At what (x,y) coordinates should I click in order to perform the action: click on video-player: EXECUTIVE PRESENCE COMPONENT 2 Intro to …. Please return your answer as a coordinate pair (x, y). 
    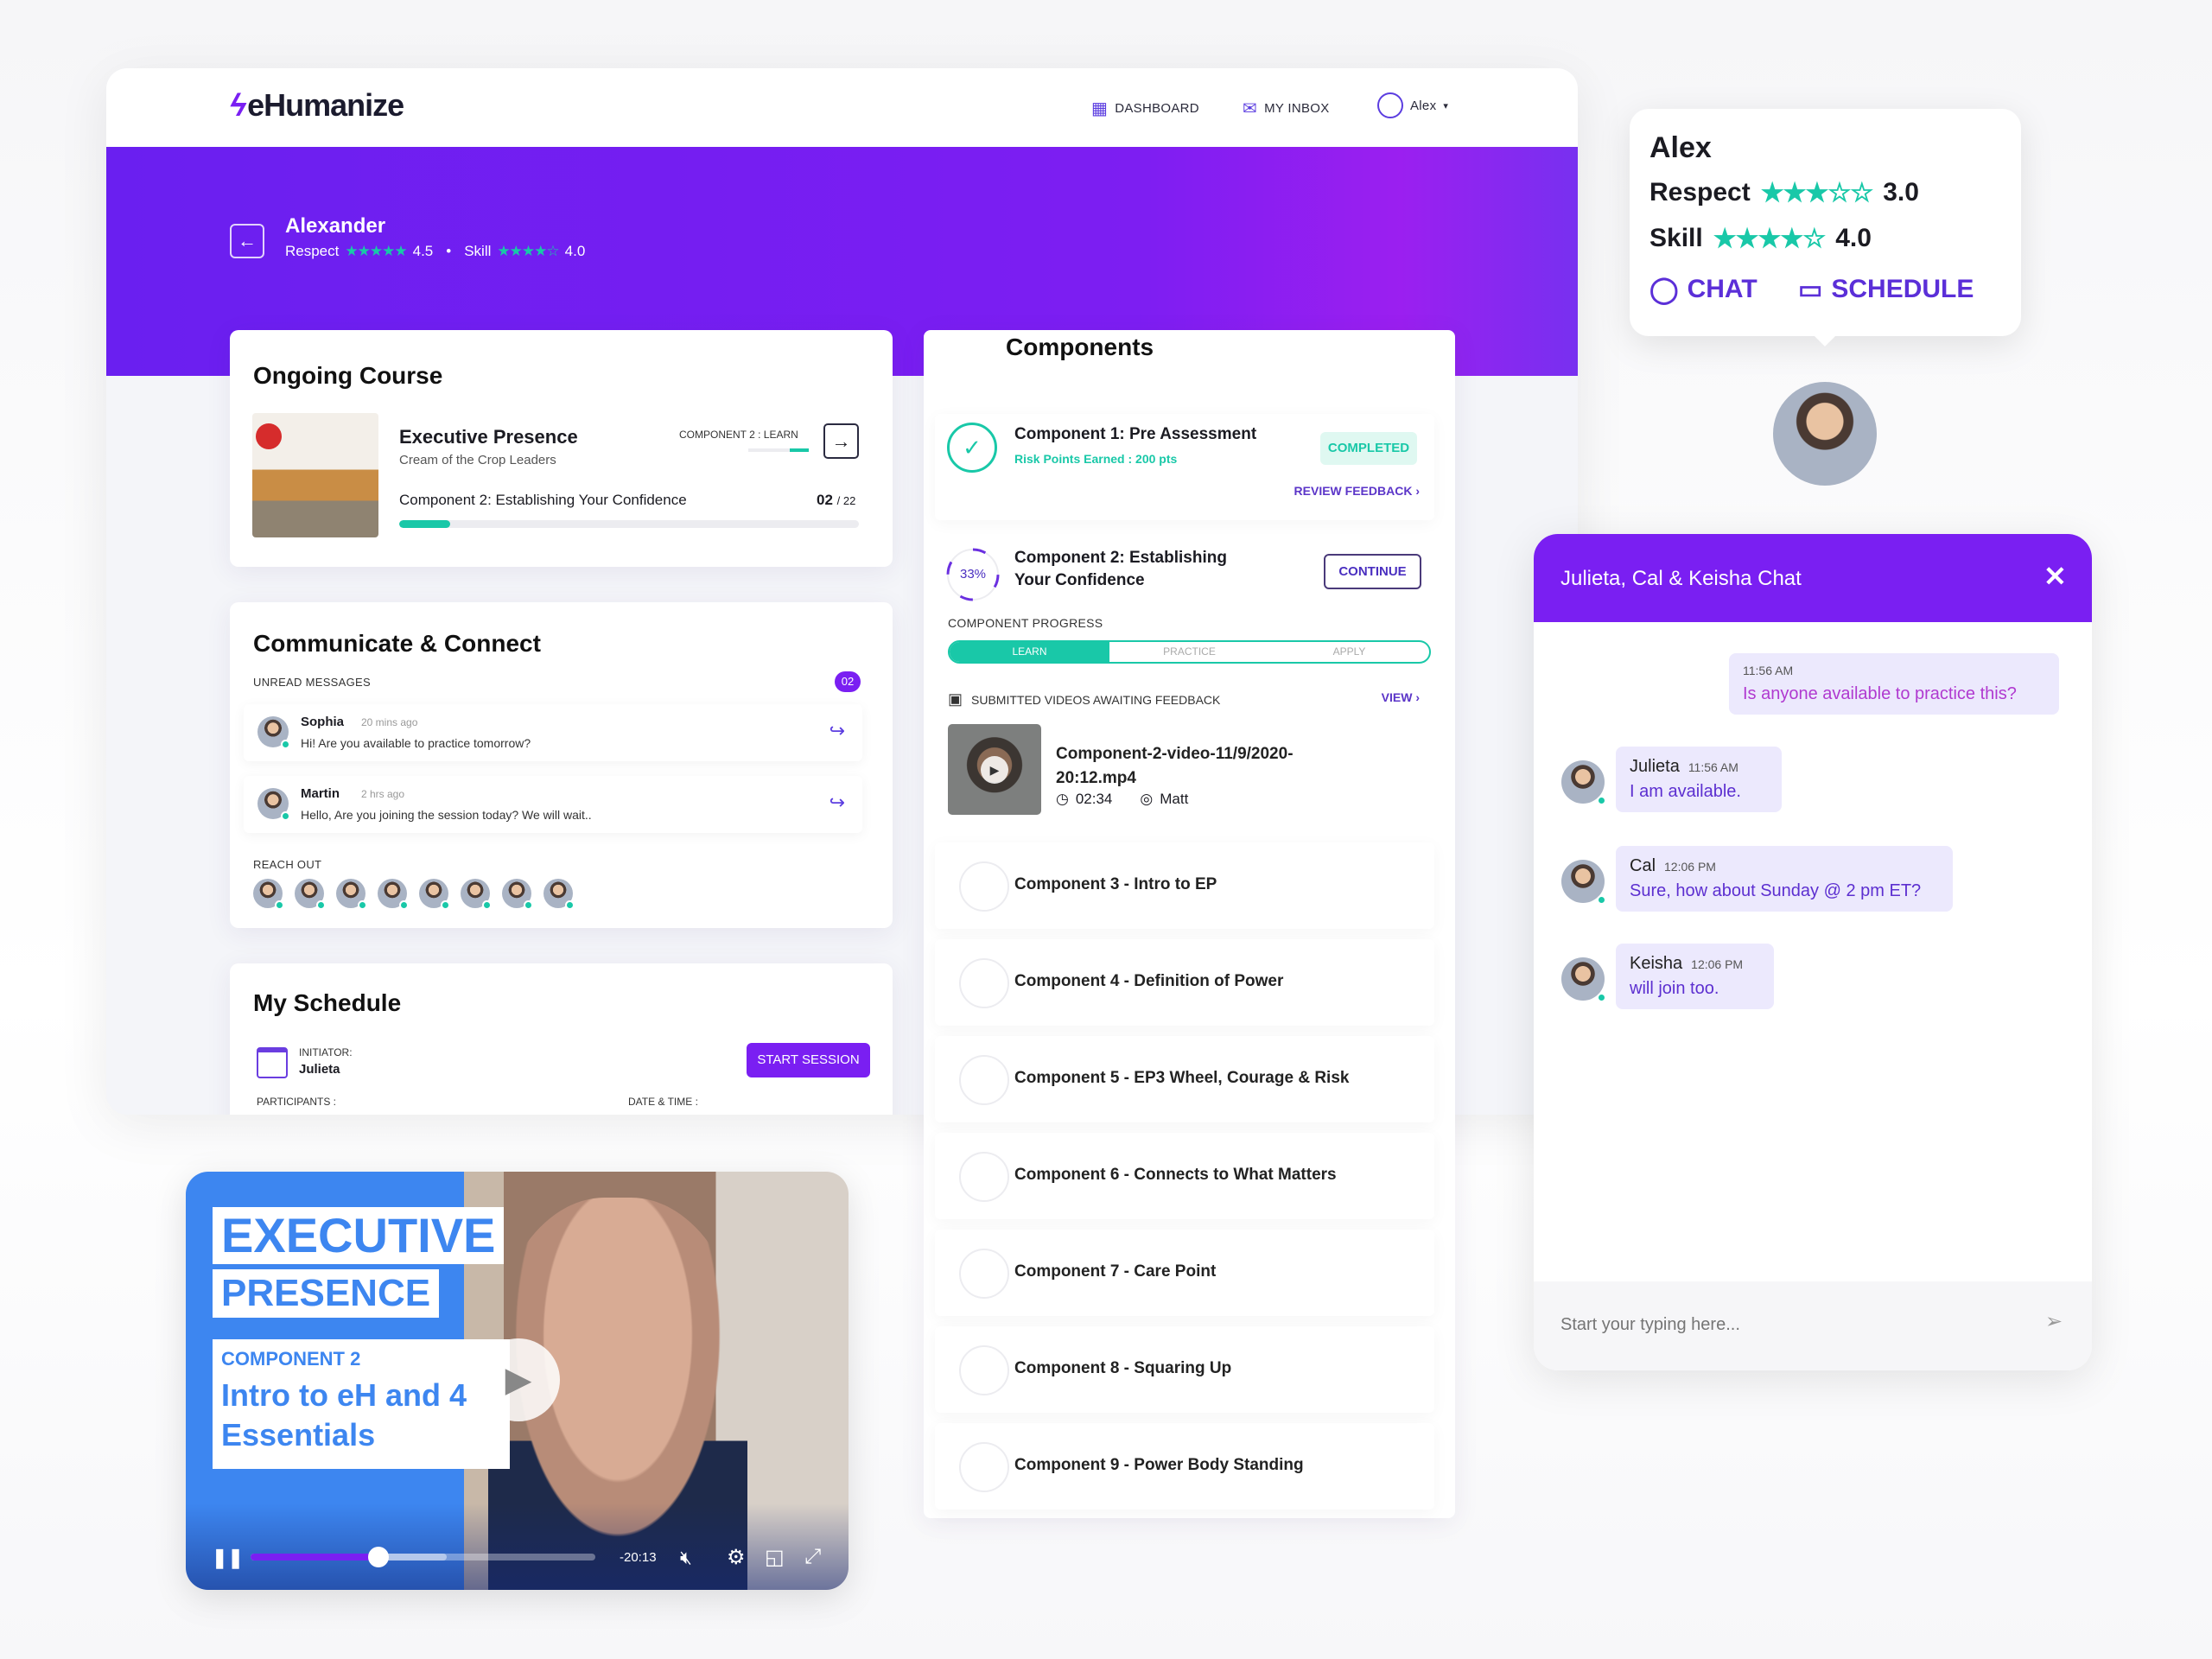
    Looking at the image, I should click on (517, 1381).